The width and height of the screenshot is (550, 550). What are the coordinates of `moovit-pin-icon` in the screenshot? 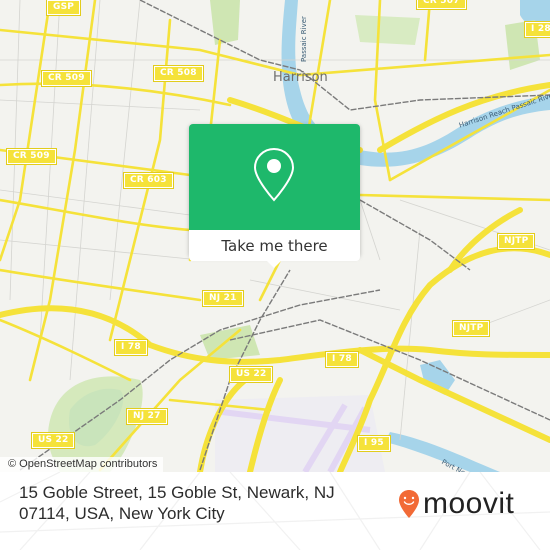 It's located at (409, 504).